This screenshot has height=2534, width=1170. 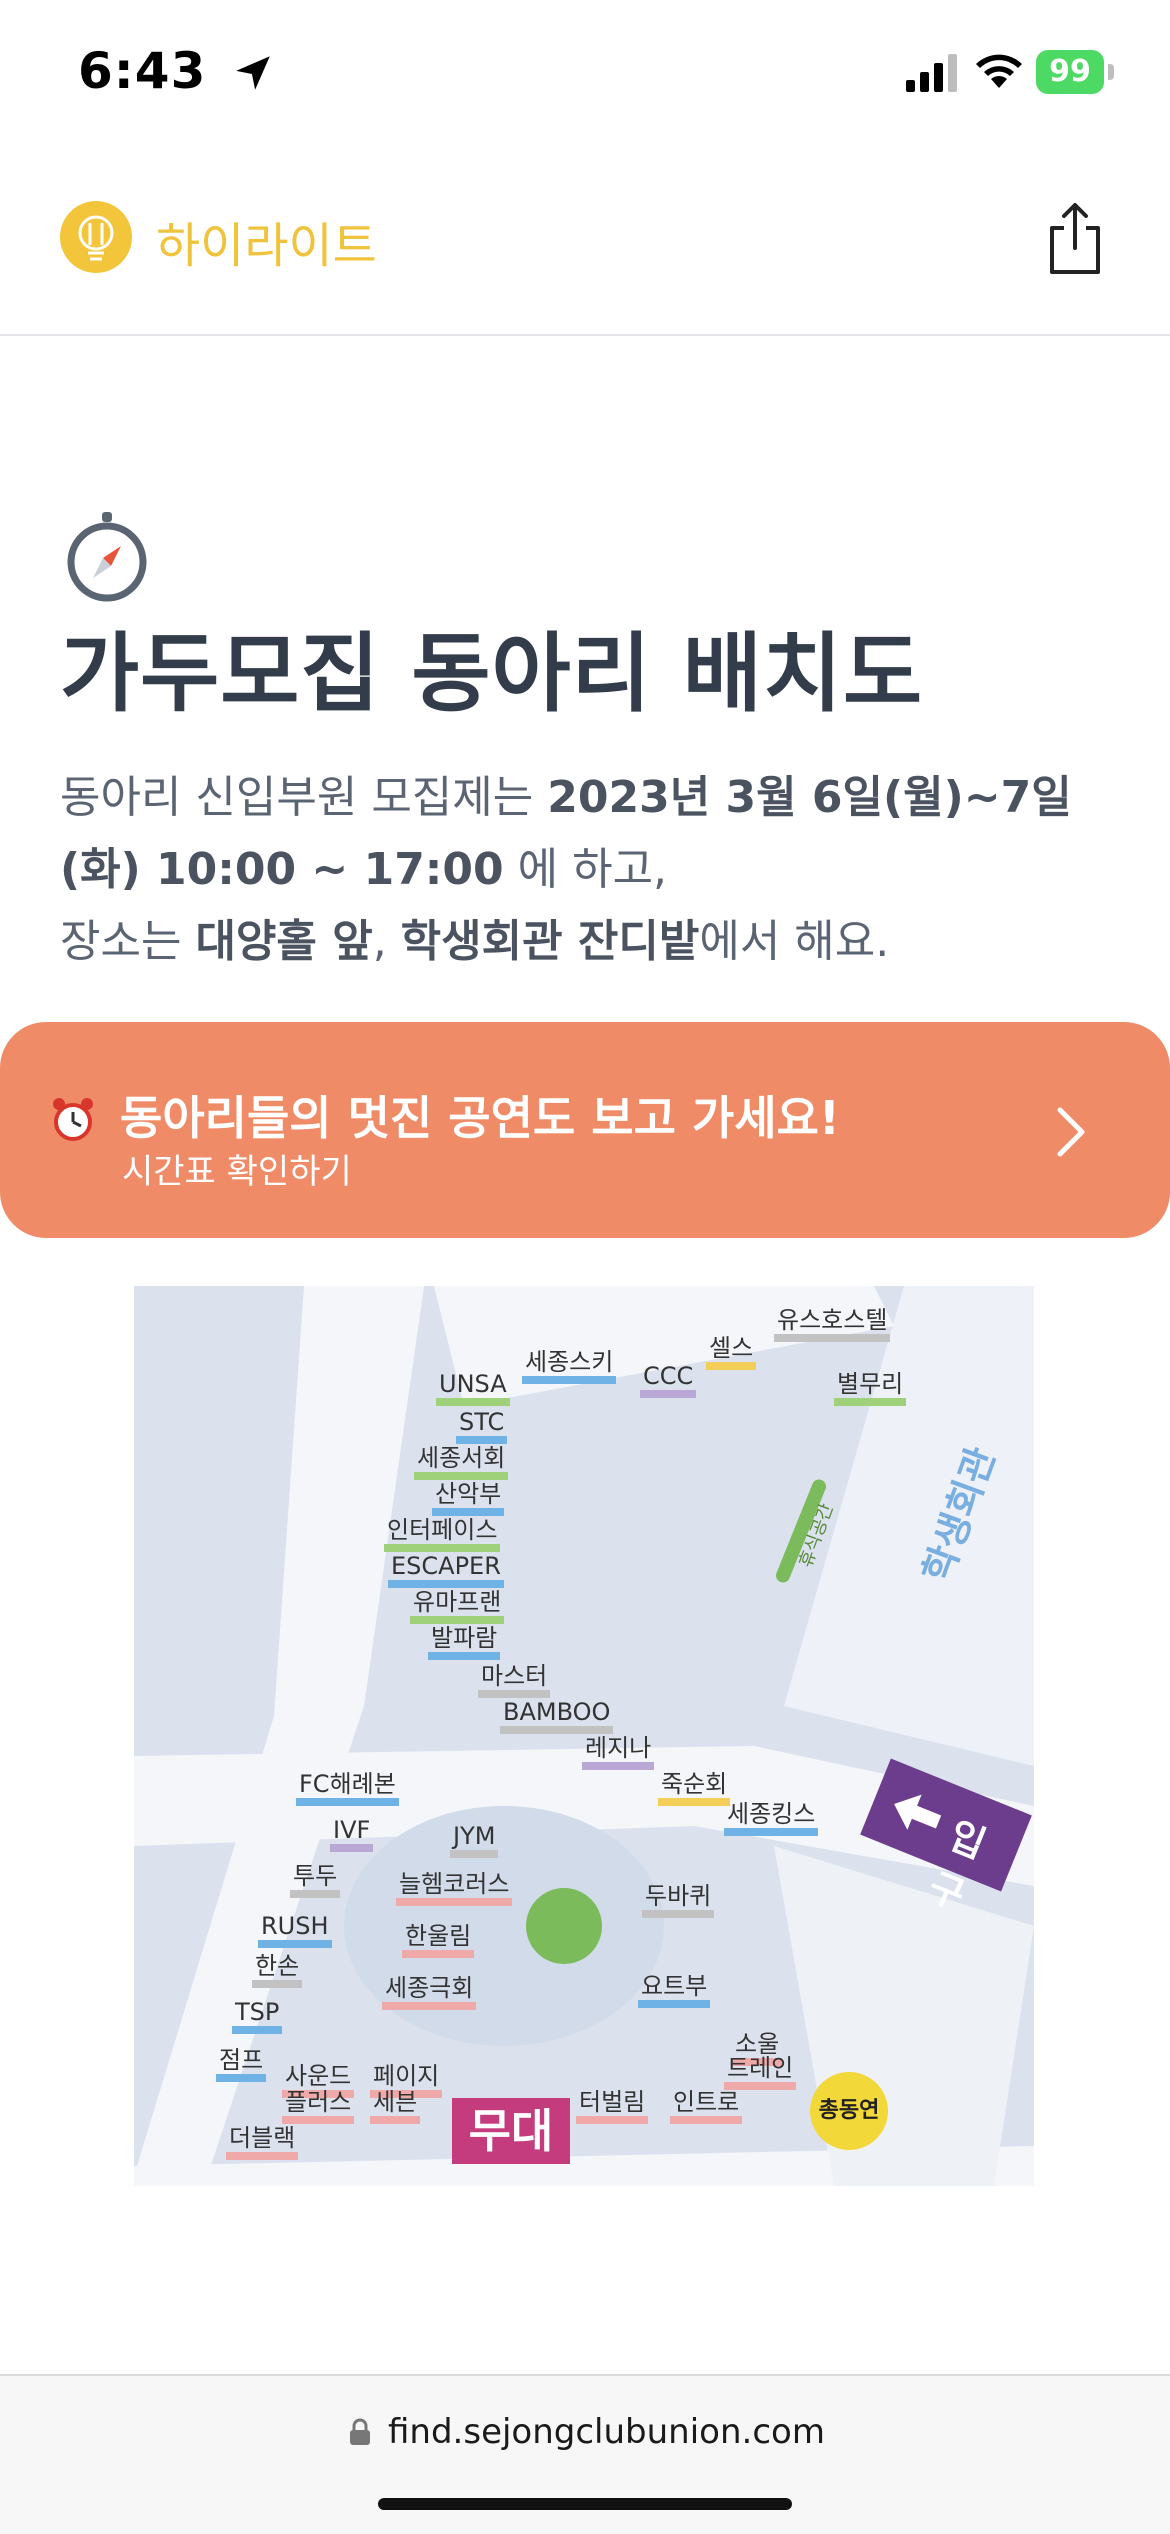 I want to click on desc-text: ,, so click(x=386, y=941).